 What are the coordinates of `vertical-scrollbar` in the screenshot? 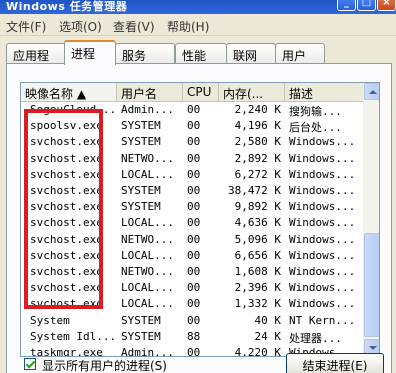 It's located at (371, 219).